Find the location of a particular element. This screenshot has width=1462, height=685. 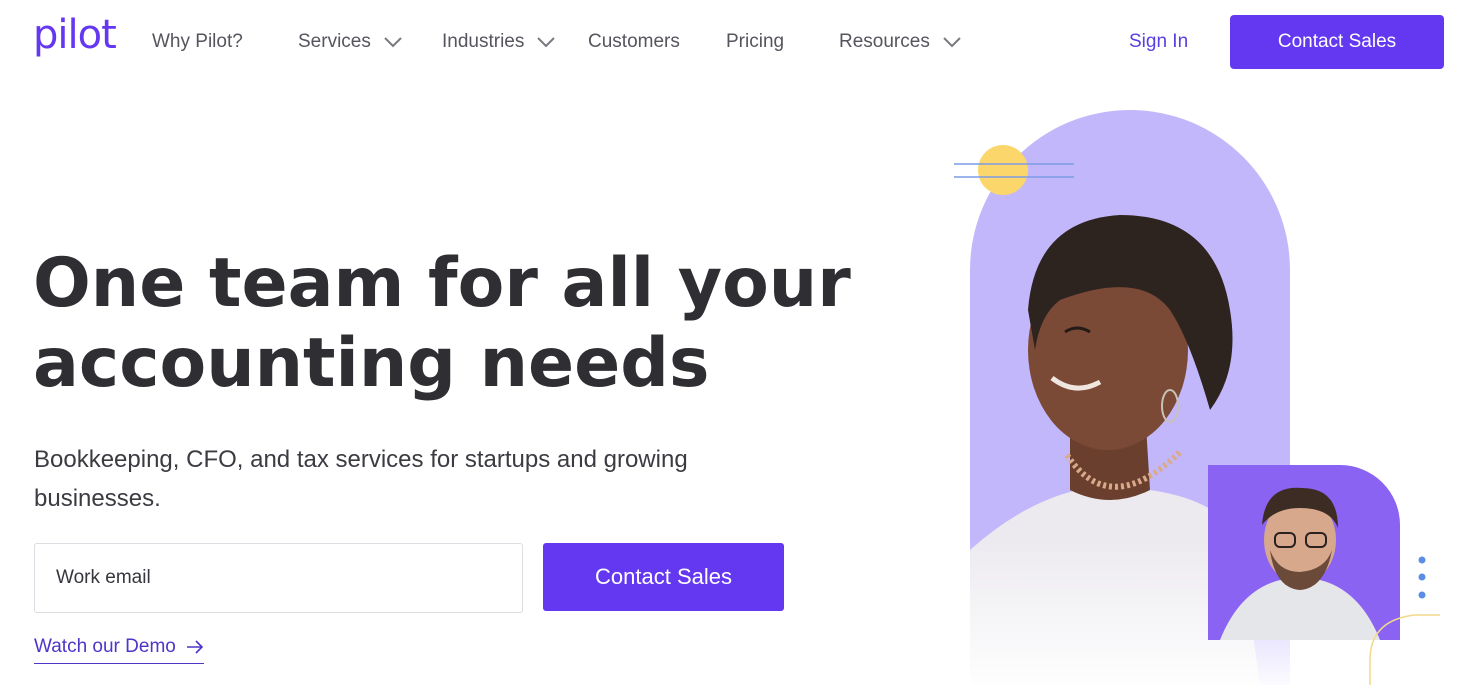

contact-sales-button-hero: Contact Sales is located at coordinates (663, 577).